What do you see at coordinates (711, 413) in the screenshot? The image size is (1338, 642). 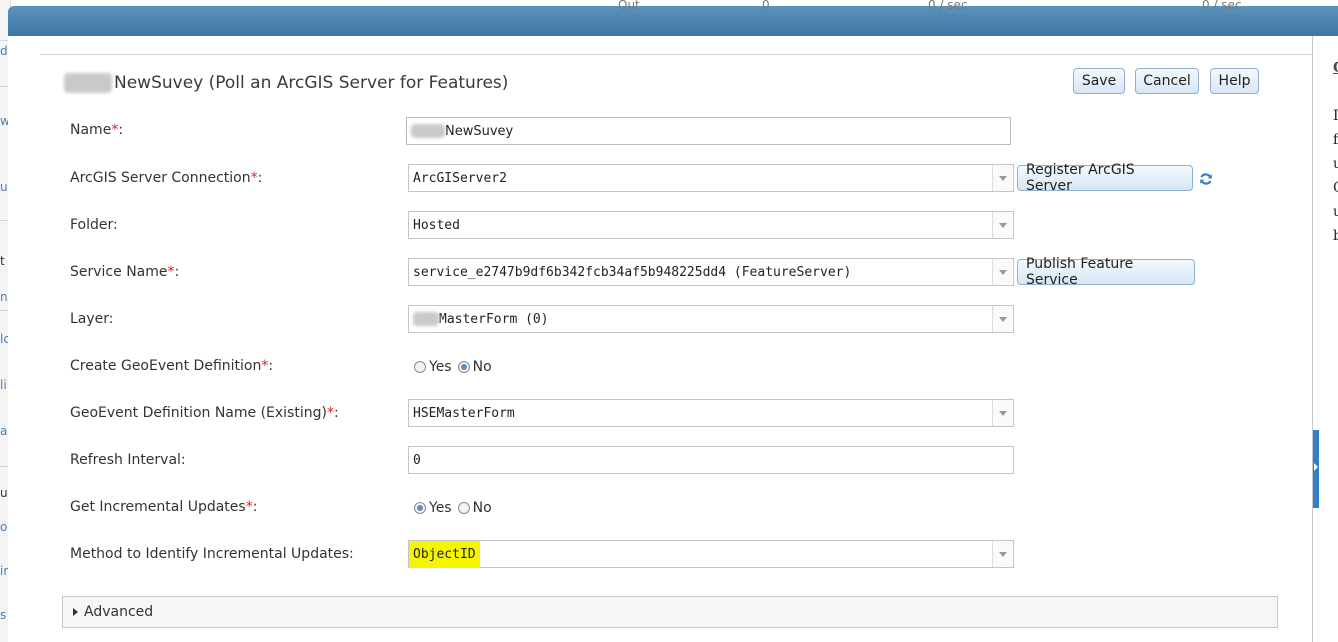 I see `geoevent-name-select: HSEMasterForm` at bounding box center [711, 413].